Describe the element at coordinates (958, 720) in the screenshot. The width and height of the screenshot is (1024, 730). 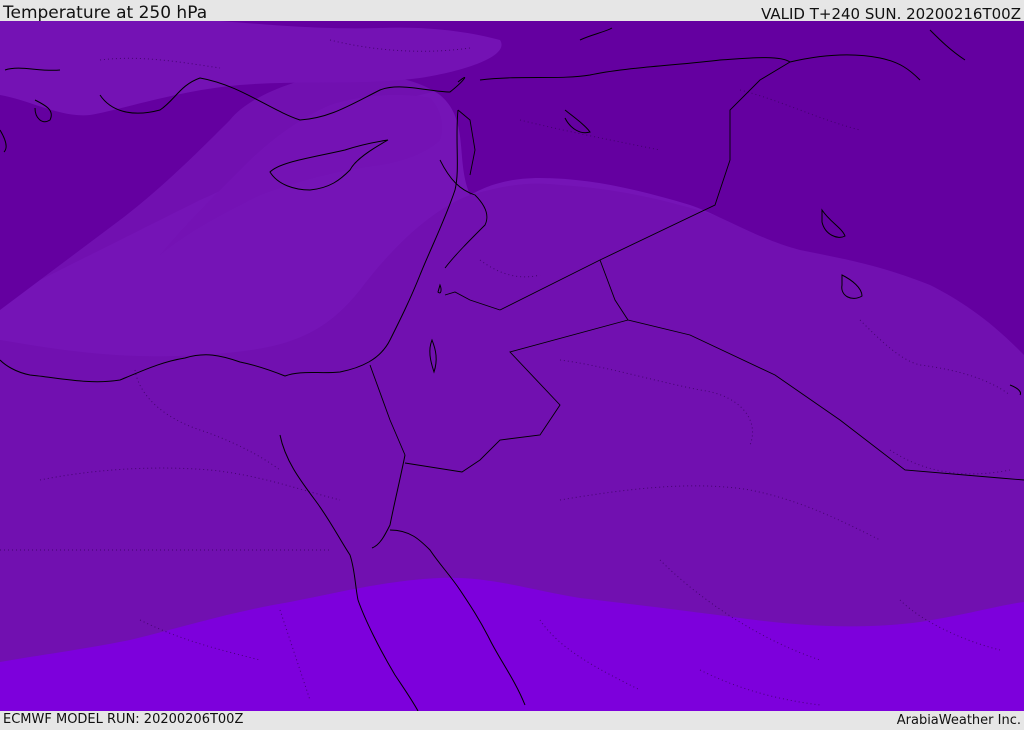
I see `credit: ArabiaWeather Inc.` at that location.